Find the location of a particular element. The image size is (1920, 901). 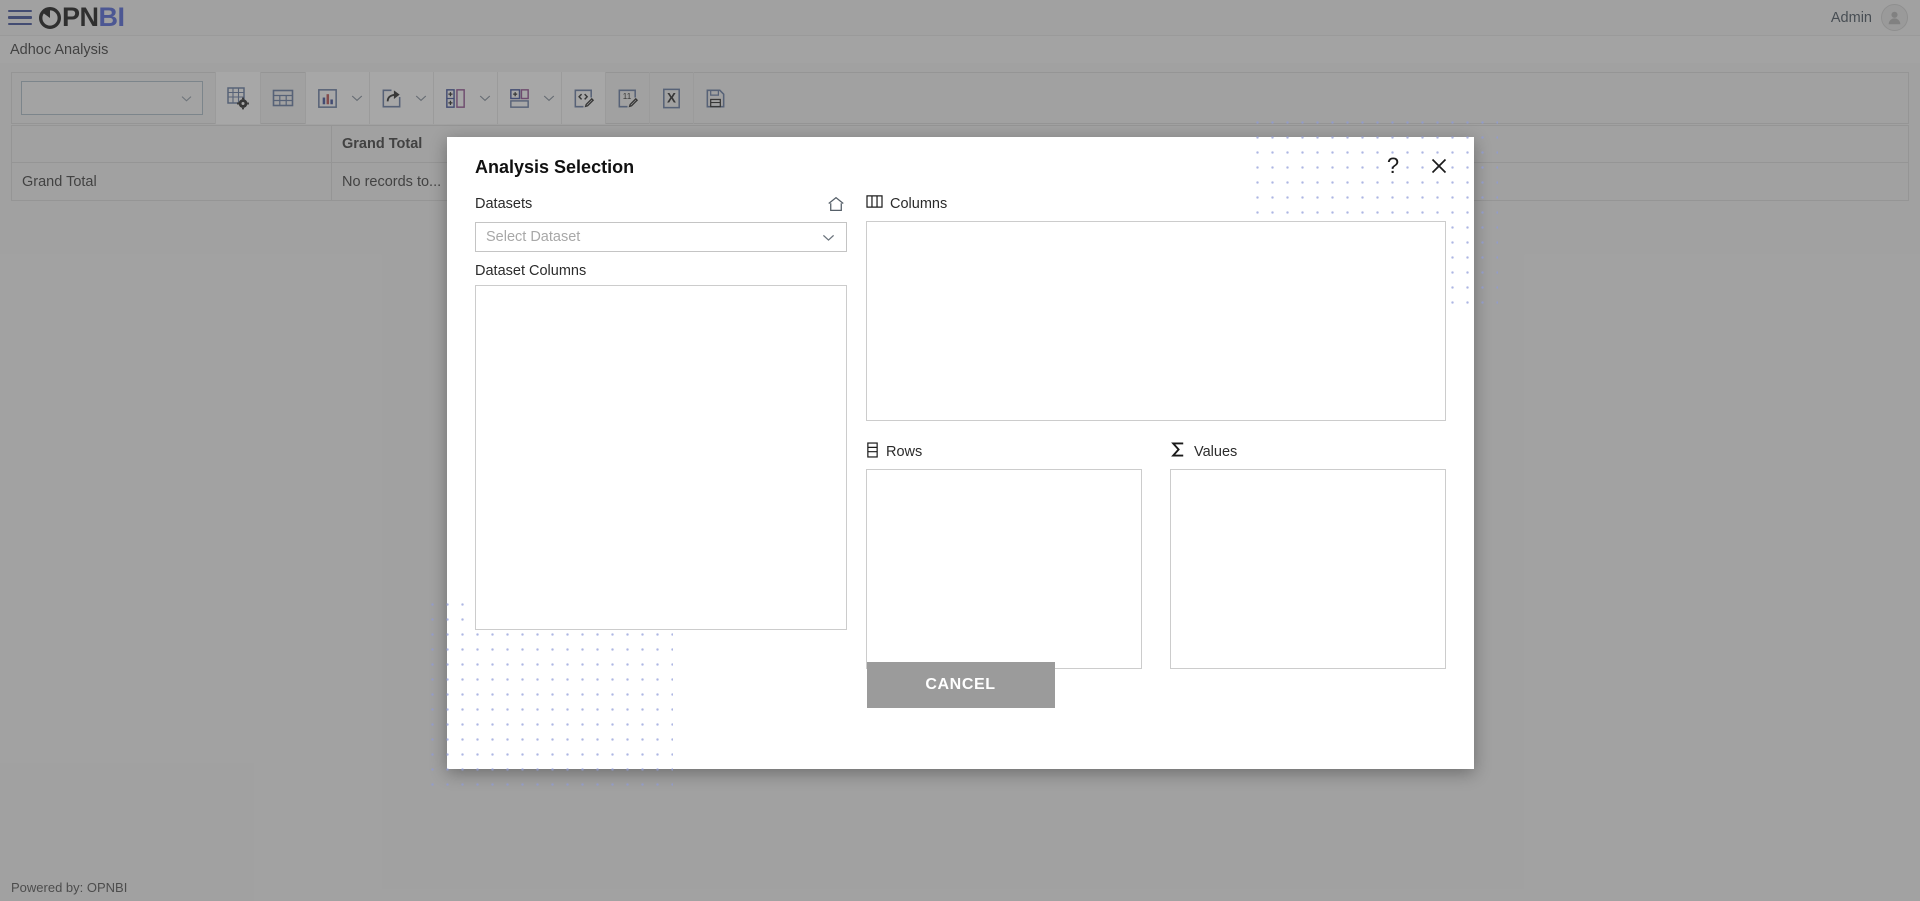

datasets-label: Datasets is located at coordinates (504, 204).